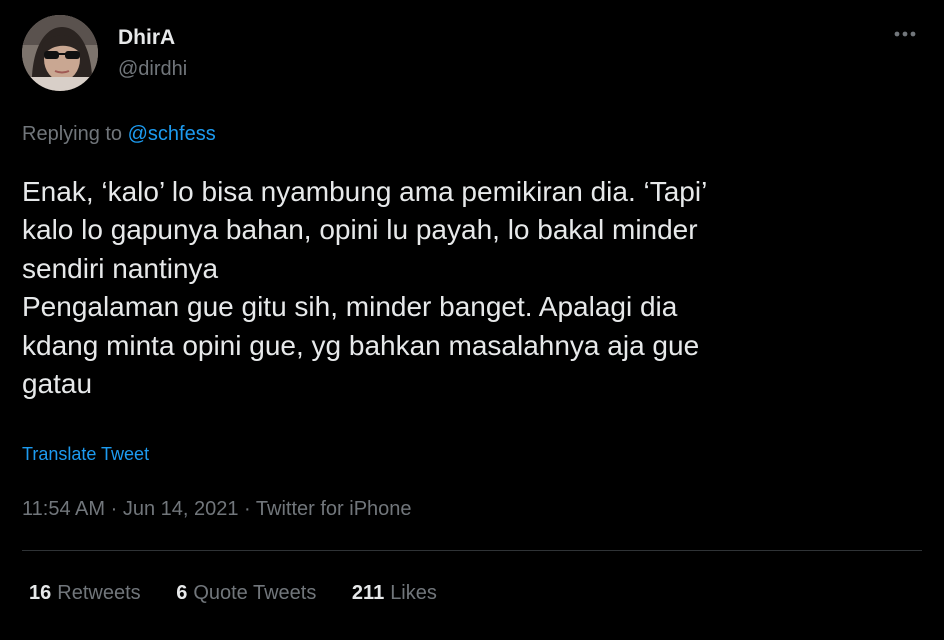 The height and width of the screenshot is (640, 944). What do you see at coordinates (146, 38) in the screenshot?
I see `display-name: DhirA` at bounding box center [146, 38].